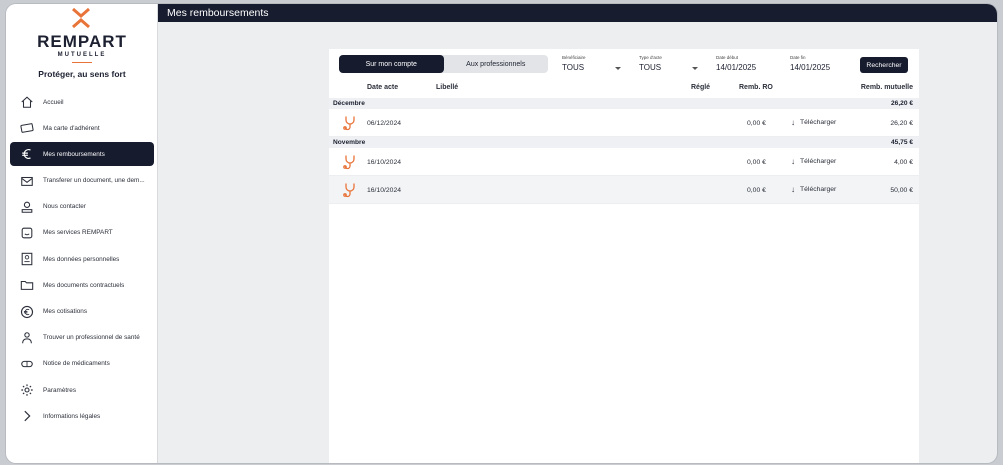  Describe the element at coordinates (810, 67) in the screenshot. I see `date-fin-value: 14/01/2025` at that location.